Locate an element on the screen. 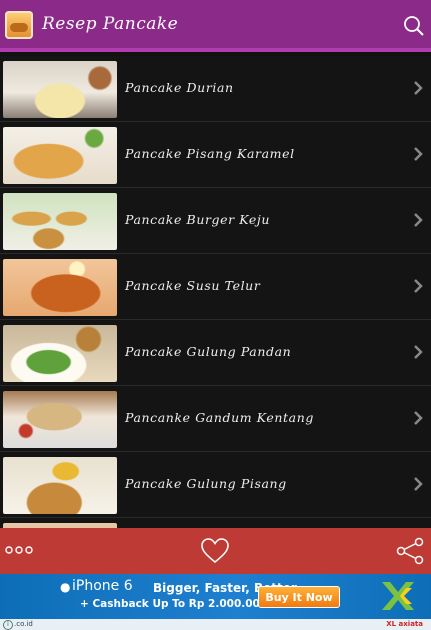 Image resolution: width=431 pixels, height=630 pixels. recipe-label: Pancake Durian is located at coordinates (179, 87).